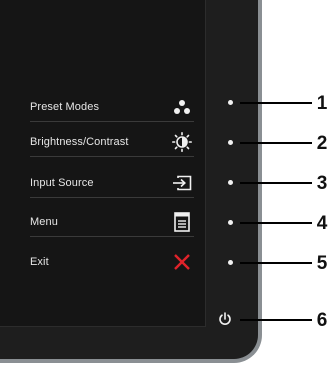 The width and height of the screenshot is (334, 385). Describe the element at coordinates (79, 142) in the screenshot. I see `osd-item-label: Brightness/Contrast` at that location.